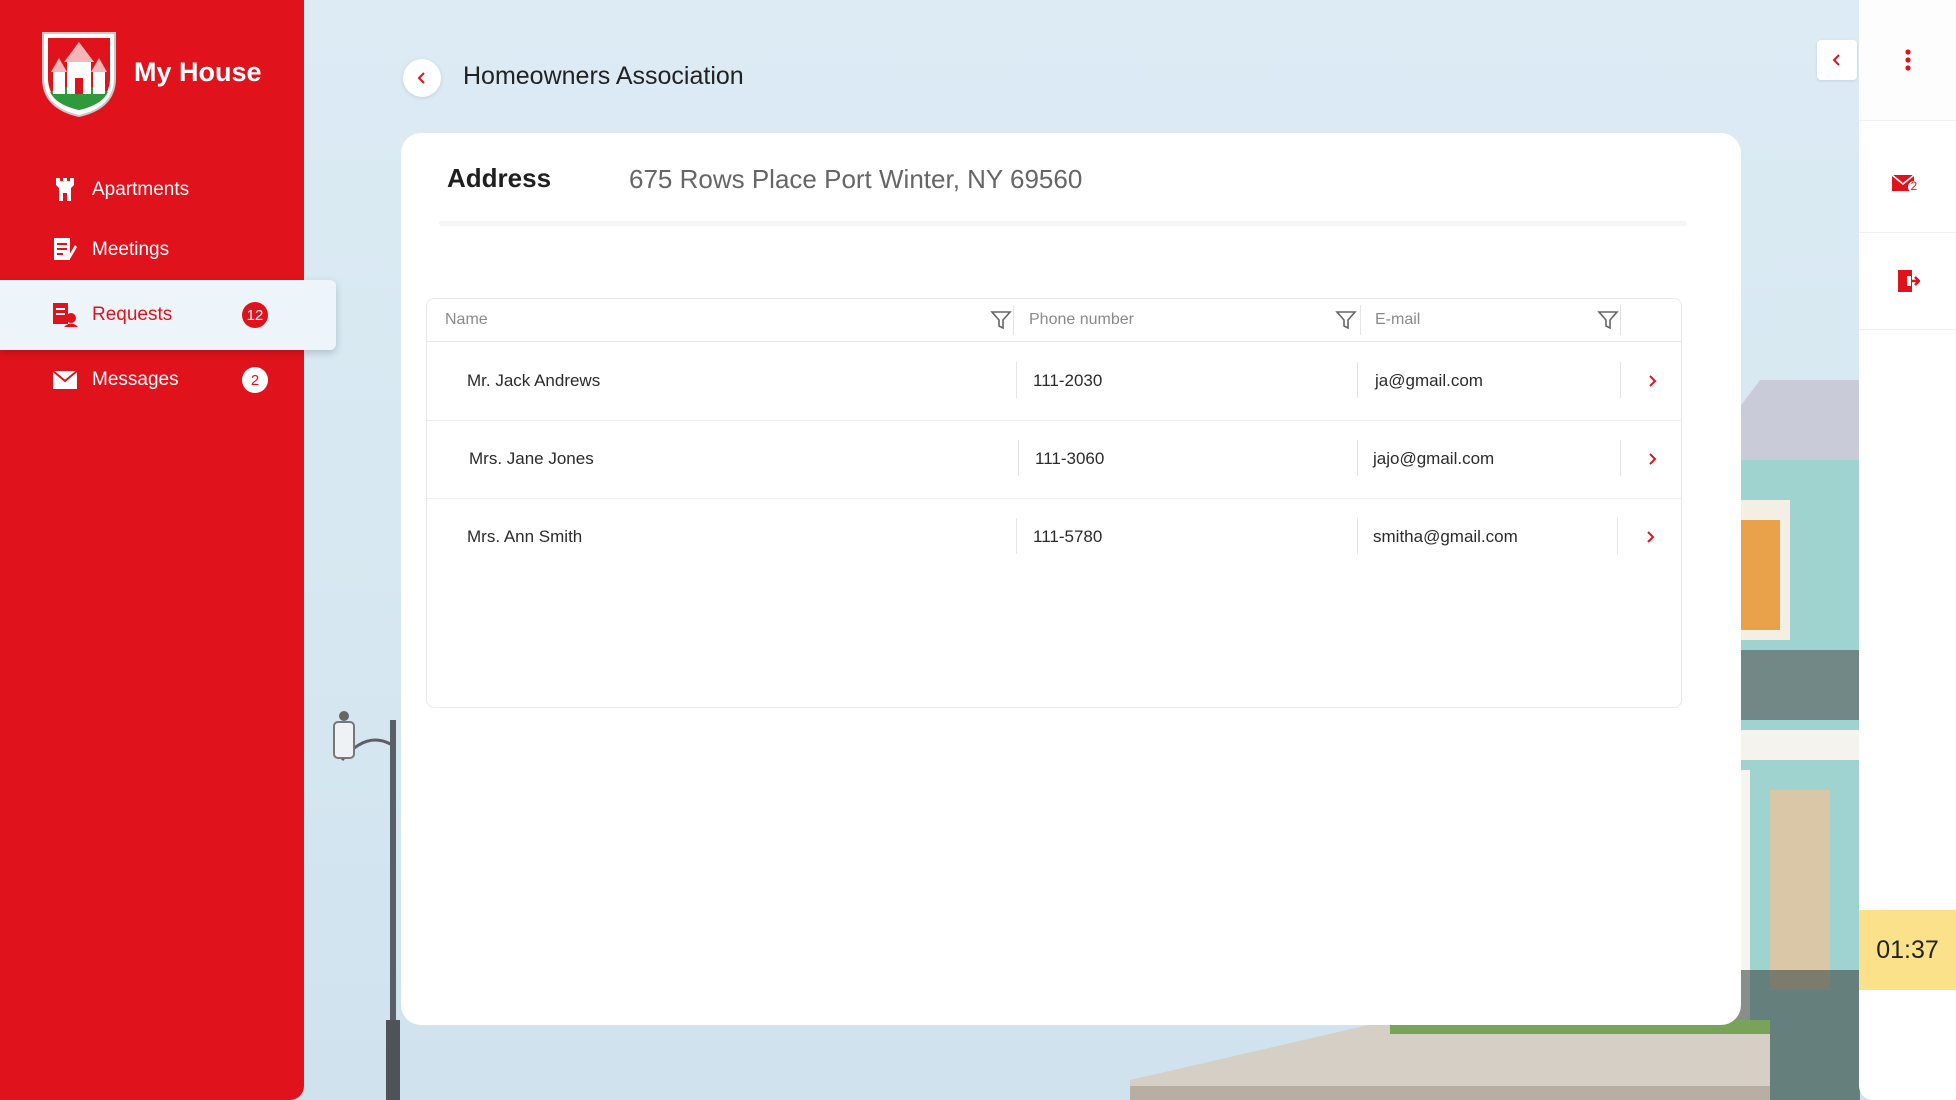 The width and height of the screenshot is (1956, 1100). What do you see at coordinates (1397, 320) in the screenshot?
I see `column-header-email: E-mail` at bounding box center [1397, 320].